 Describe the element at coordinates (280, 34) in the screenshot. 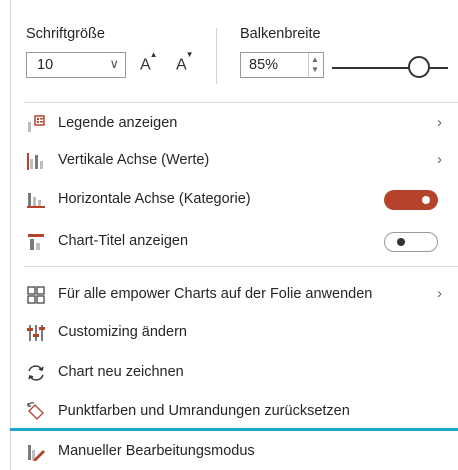

I see `bar-width-label: Balkenbreite` at that location.